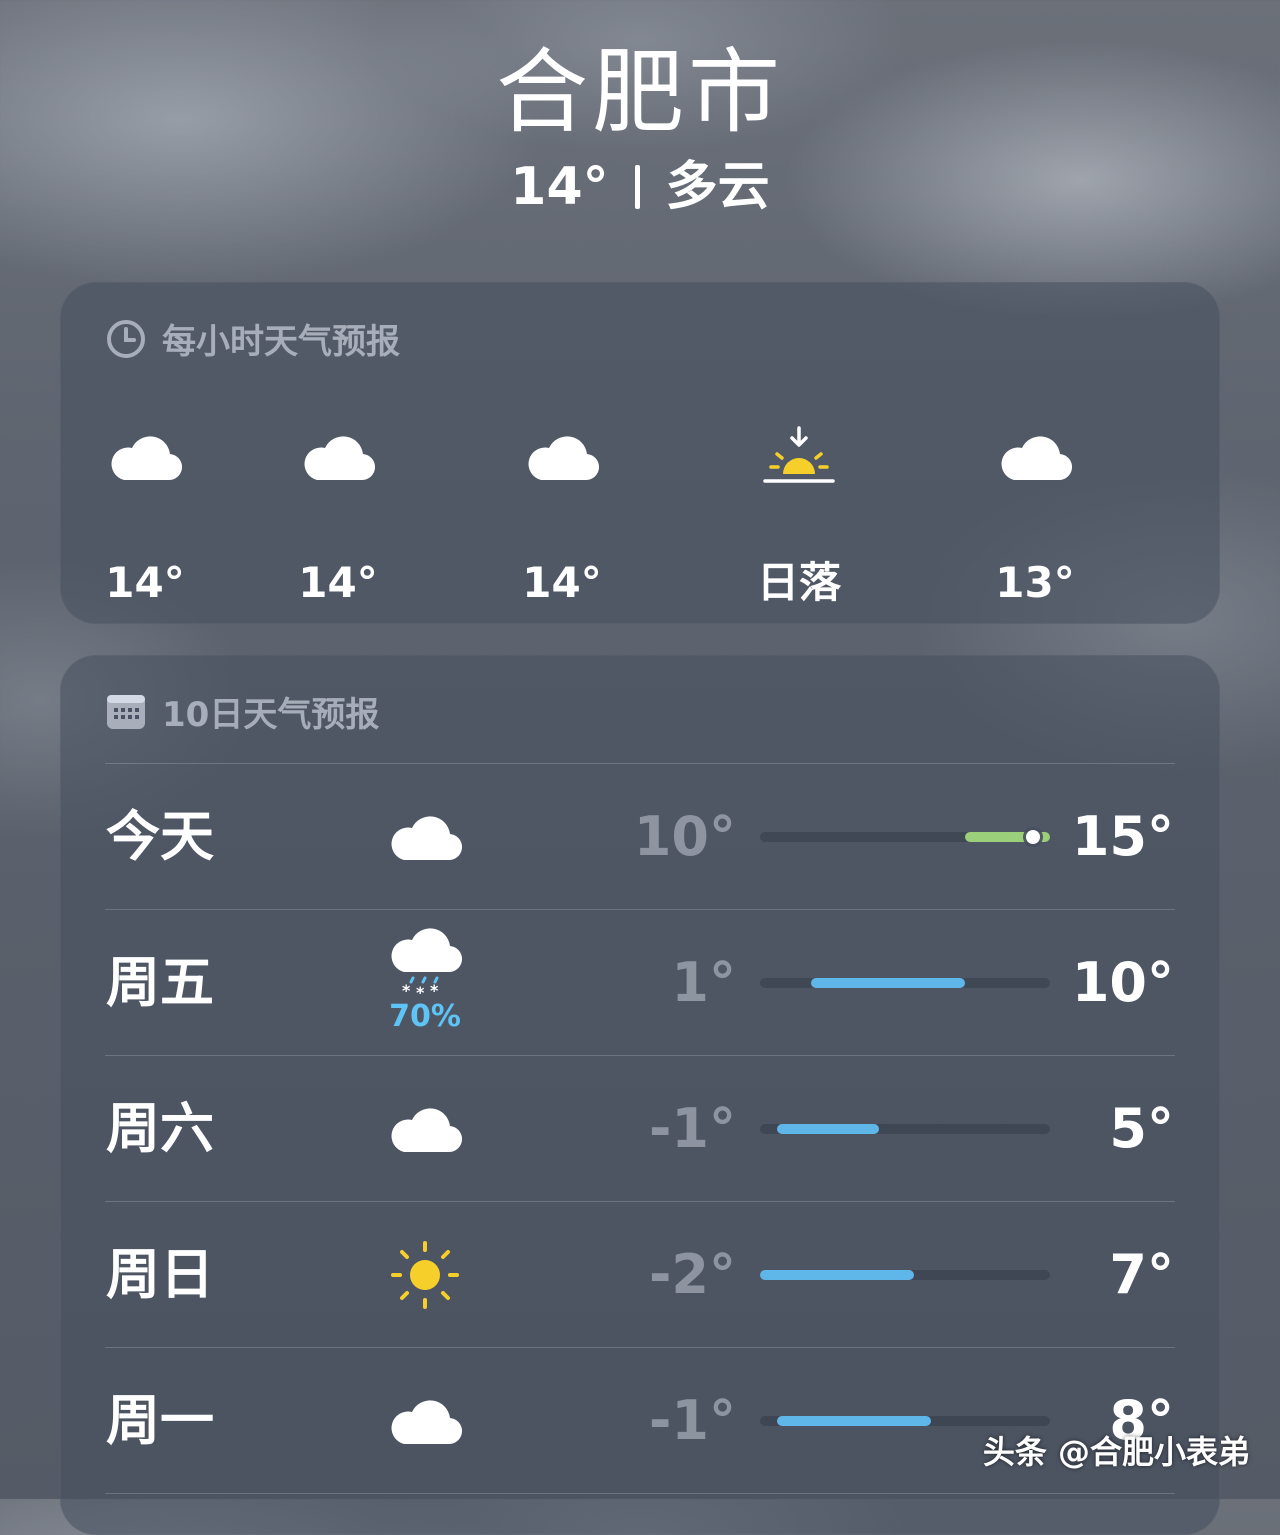 Image resolution: width=1280 pixels, height=1535 pixels. I want to click on day-name: 周日, so click(160, 1274).